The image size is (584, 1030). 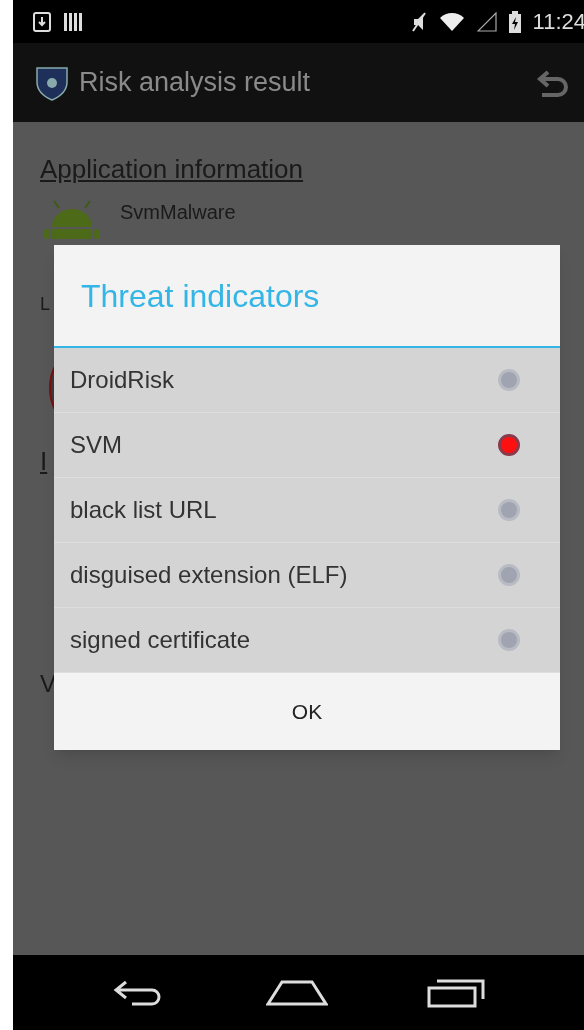 I want to click on dialog-title: Threat indicators, so click(x=200, y=296).